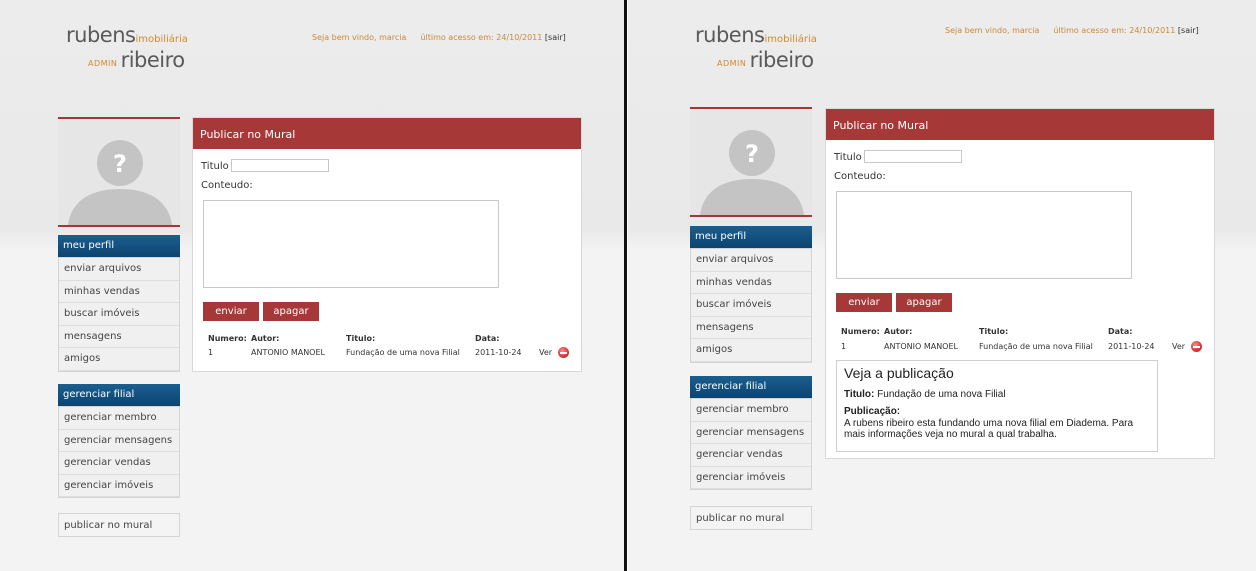  What do you see at coordinates (859, 394) in the screenshot?
I see `publication-titulo-label: Titulo:` at bounding box center [859, 394].